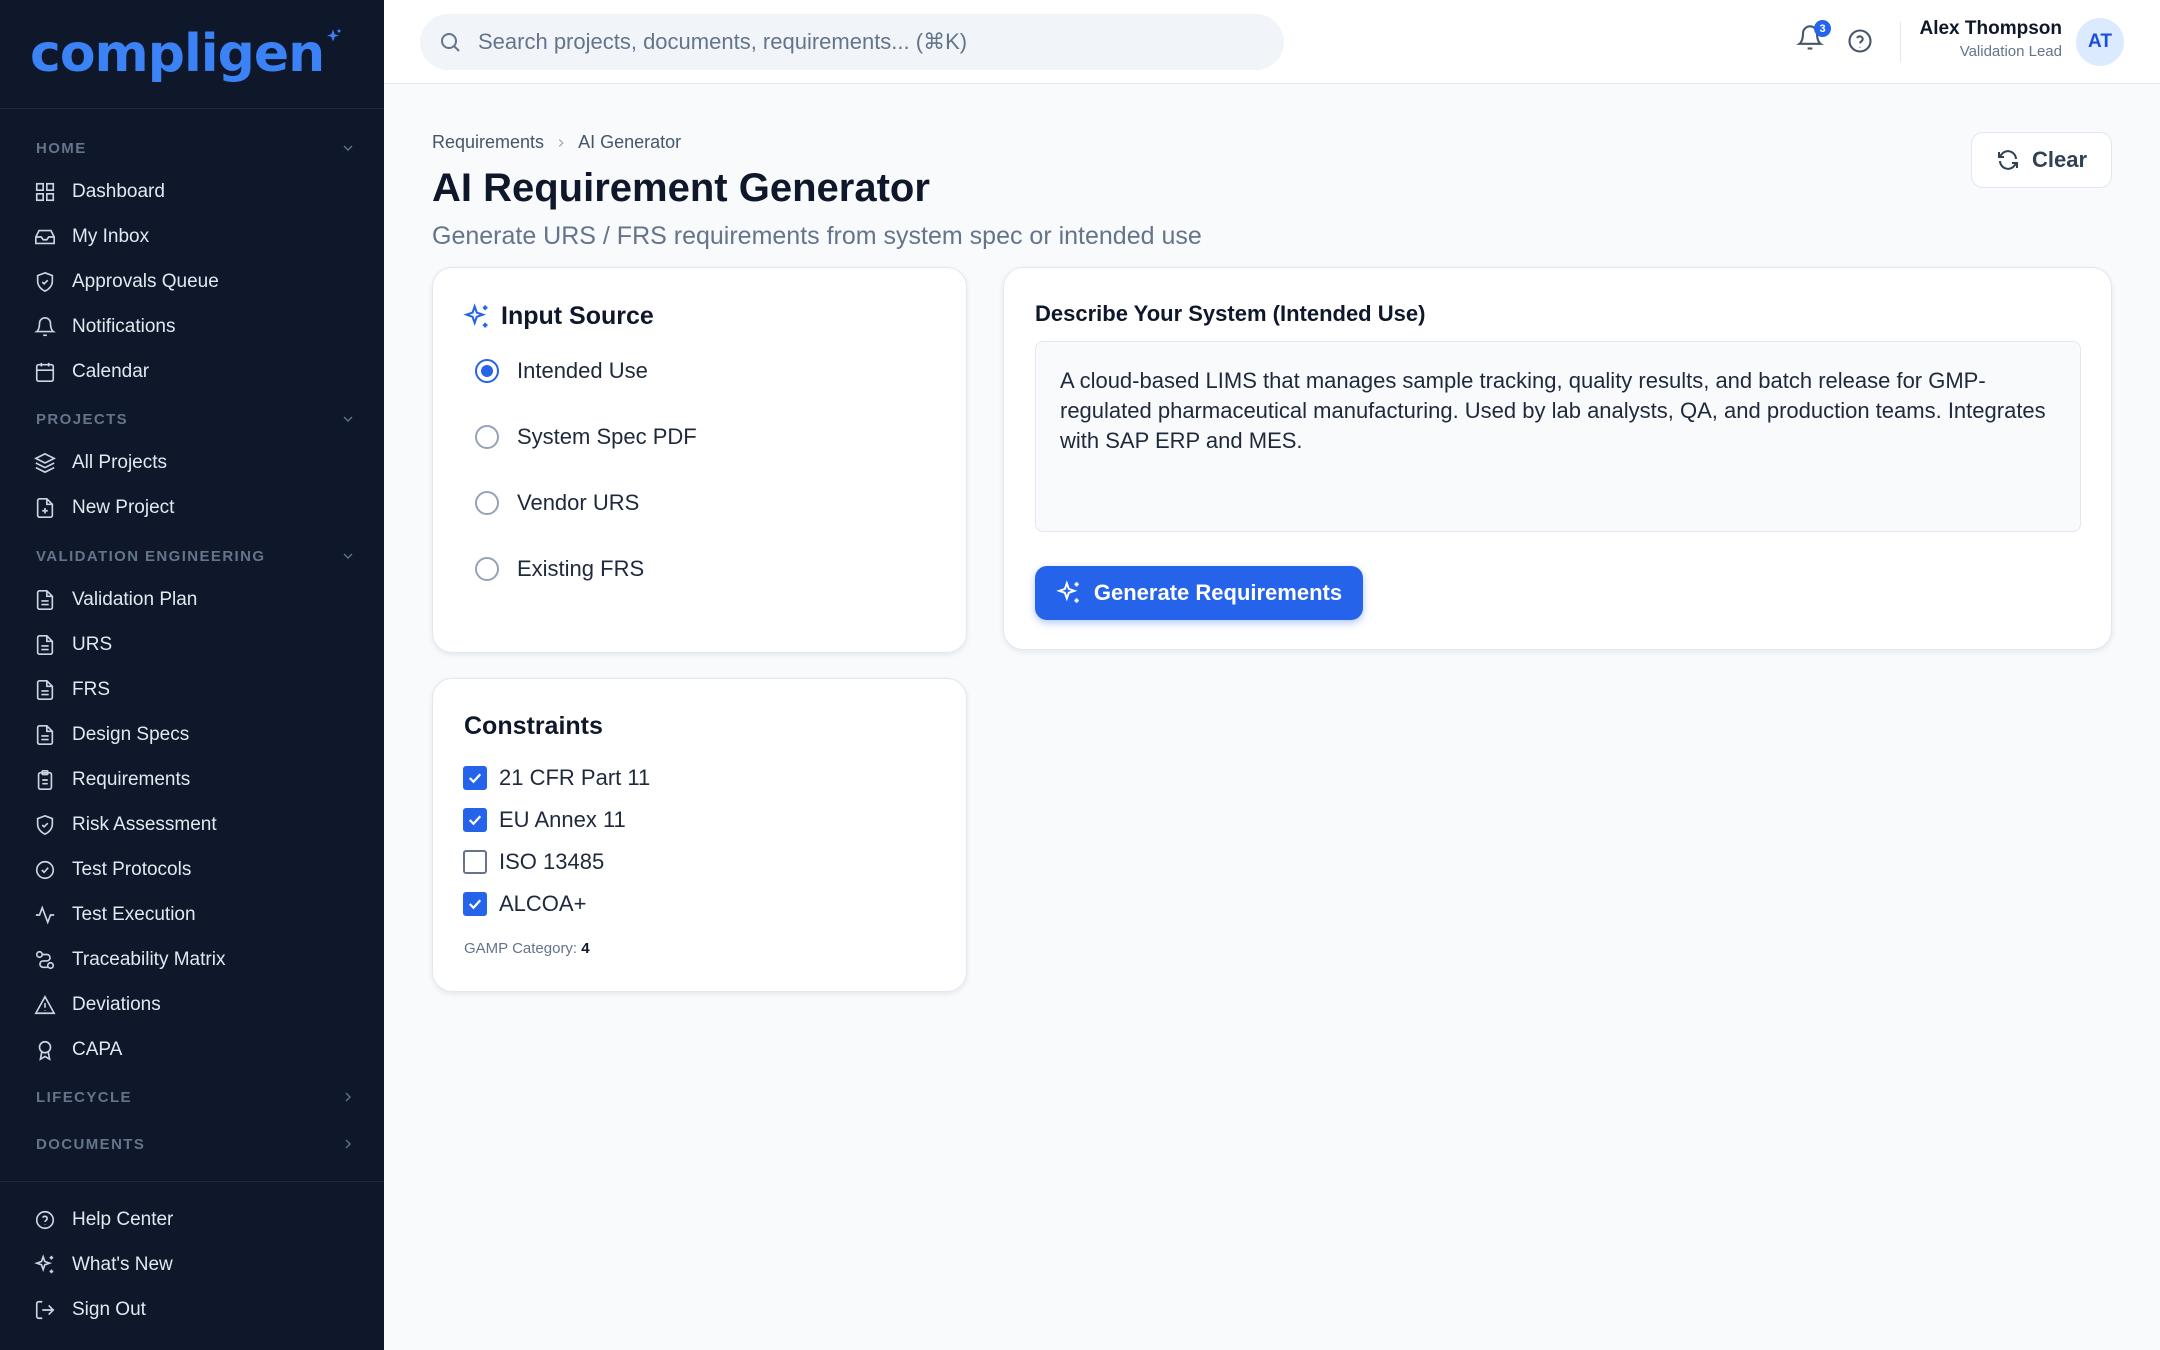 Image resolution: width=2160 pixels, height=1350 pixels. Describe the element at coordinates (194, 237) in the screenshot. I see `sidebar-item-inbox: My Inbox` at that location.